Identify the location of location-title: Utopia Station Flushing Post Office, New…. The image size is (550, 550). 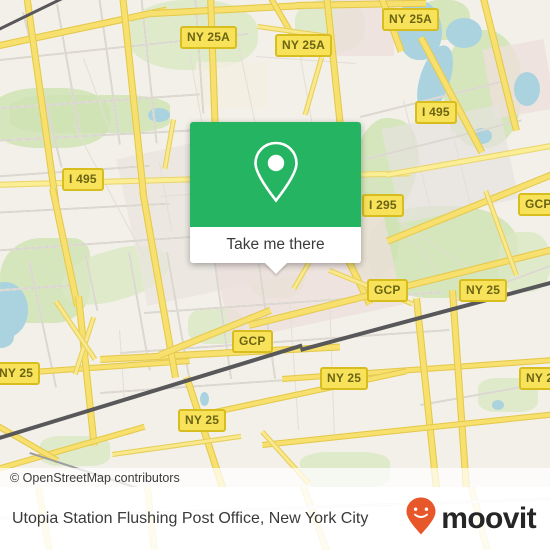
(190, 518).